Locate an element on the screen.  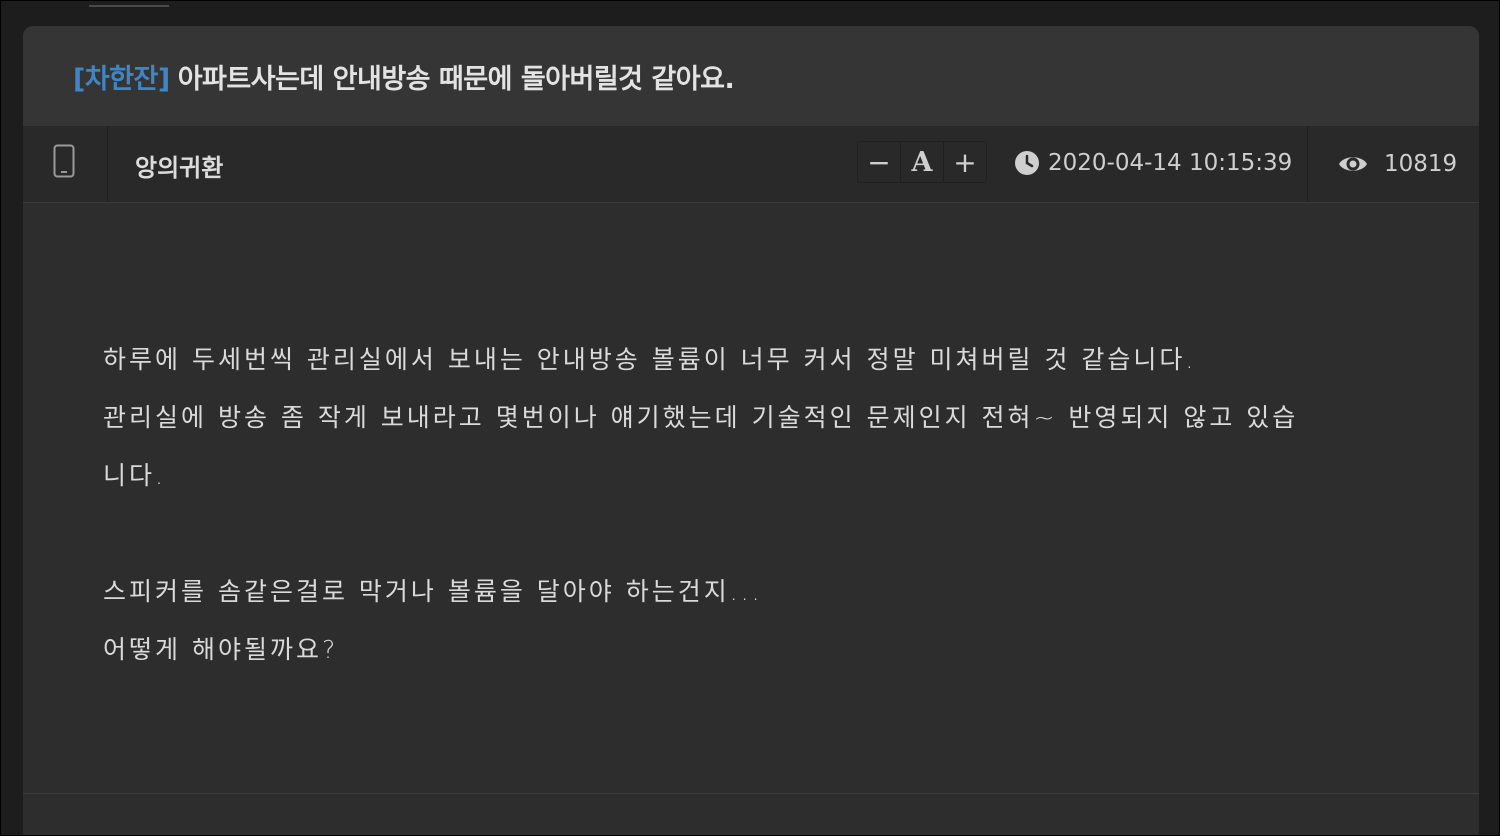
post-datetime: 2020-04-14 10:15:39 is located at coordinates (1170, 163).